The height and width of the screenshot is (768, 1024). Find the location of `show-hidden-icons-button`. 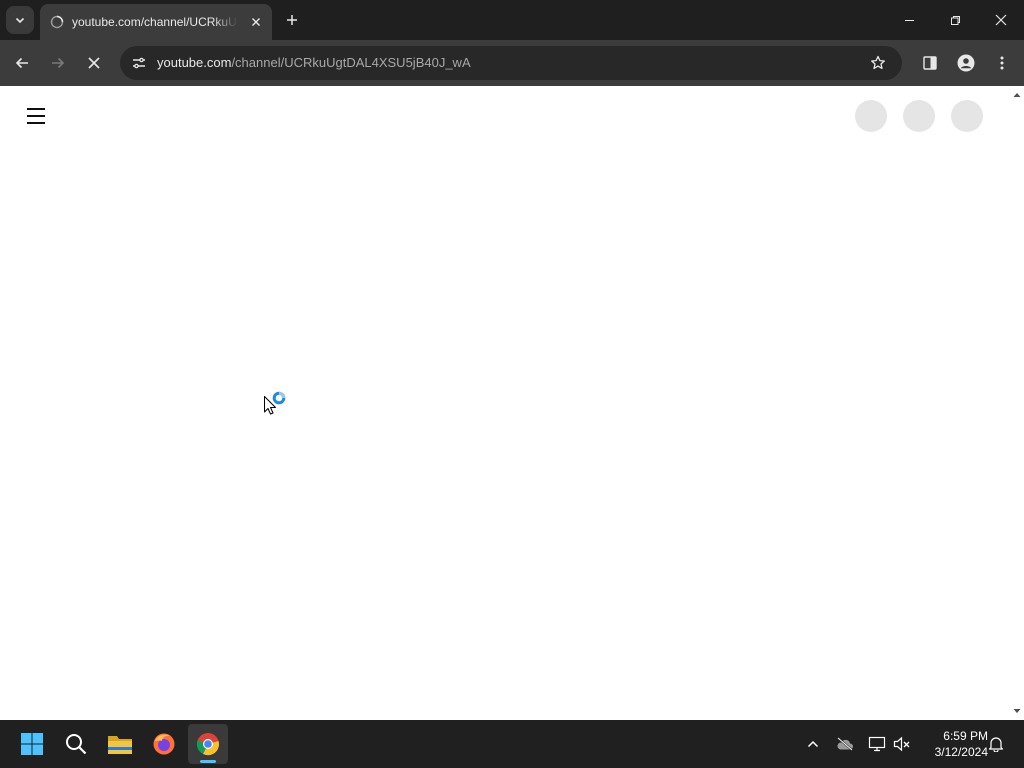

show-hidden-icons-button is located at coordinates (813, 744).